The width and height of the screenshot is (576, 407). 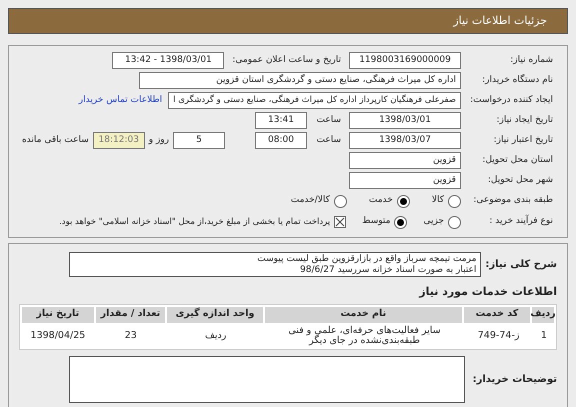 What do you see at coordinates (405, 120) in the screenshot?
I see `field-value: 1398/03/01` at bounding box center [405, 120].